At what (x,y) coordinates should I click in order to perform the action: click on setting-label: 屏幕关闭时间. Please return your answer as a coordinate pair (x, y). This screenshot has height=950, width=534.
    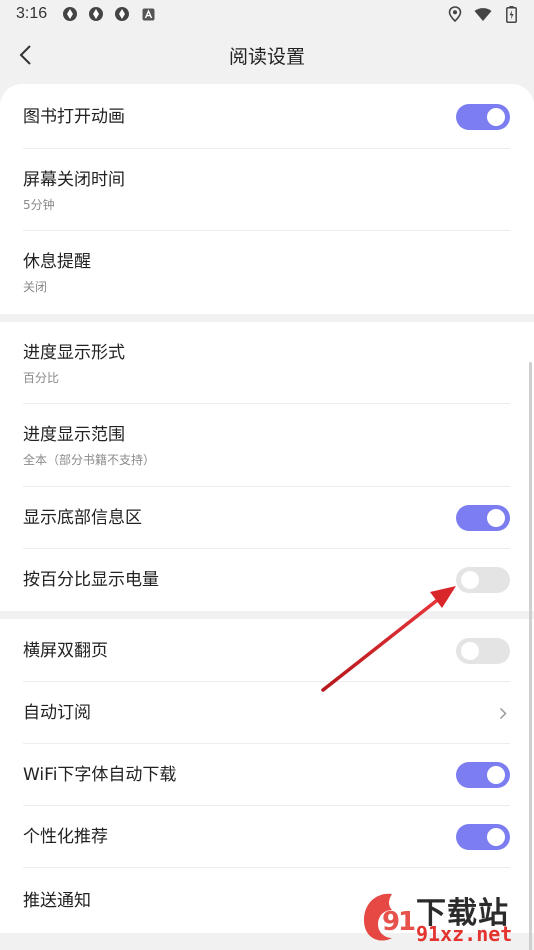
    Looking at the image, I should click on (74, 179).